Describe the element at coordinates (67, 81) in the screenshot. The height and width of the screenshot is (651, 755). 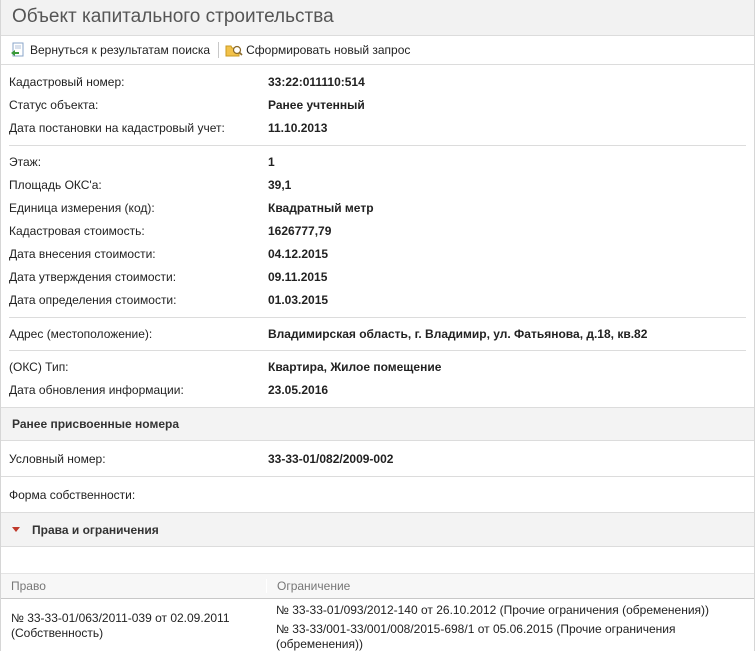
I see `field-label: Кадастровый номер:` at that location.